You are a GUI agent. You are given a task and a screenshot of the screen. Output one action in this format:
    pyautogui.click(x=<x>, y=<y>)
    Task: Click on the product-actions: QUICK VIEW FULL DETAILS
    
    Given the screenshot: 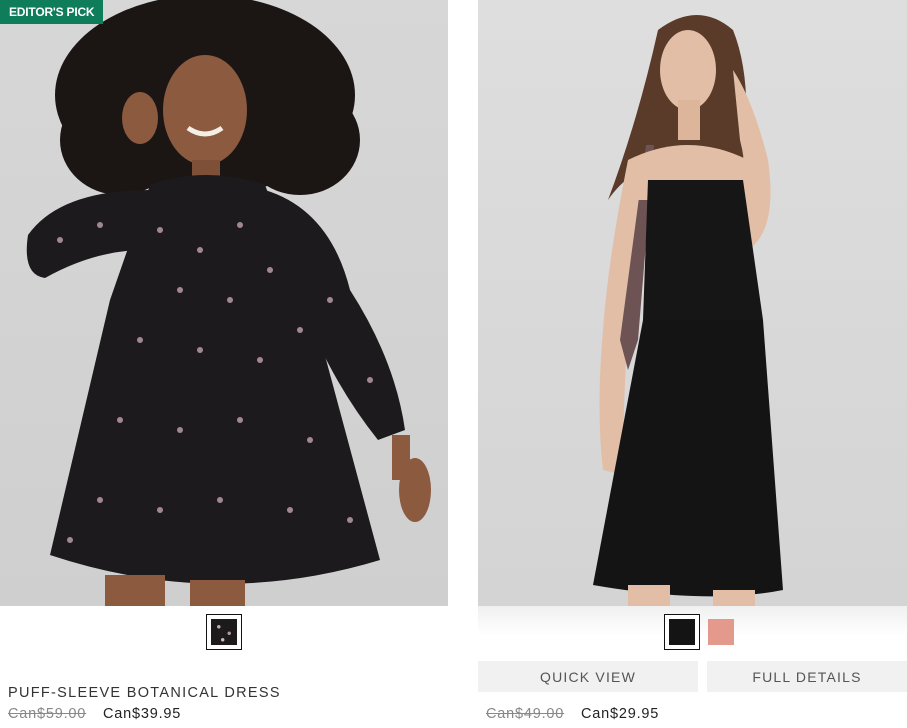 What is the action you would take?
    pyautogui.click(x=692, y=676)
    